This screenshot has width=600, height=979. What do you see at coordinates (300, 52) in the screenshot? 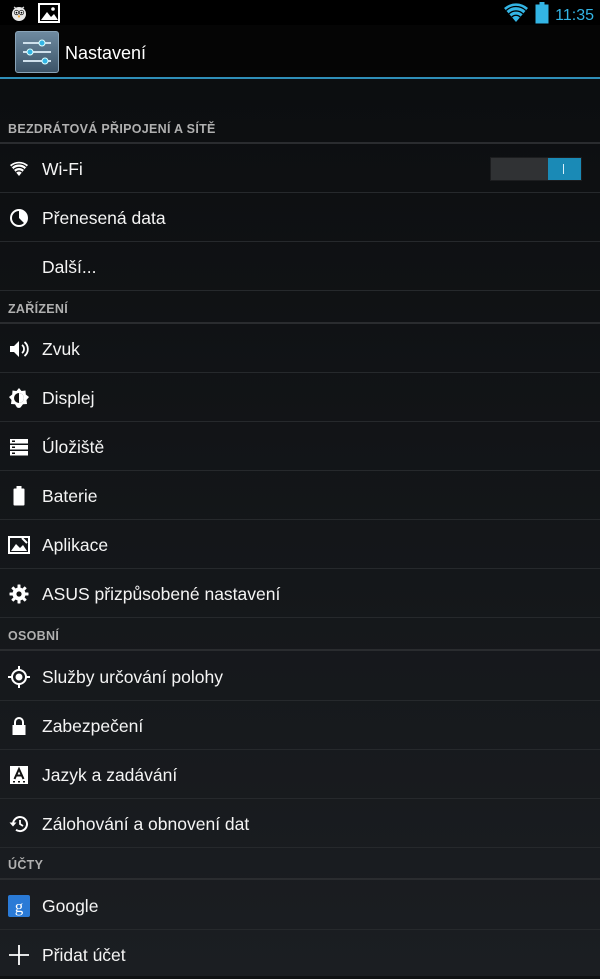
I see `action-bar: Nastavení` at bounding box center [300, 52].